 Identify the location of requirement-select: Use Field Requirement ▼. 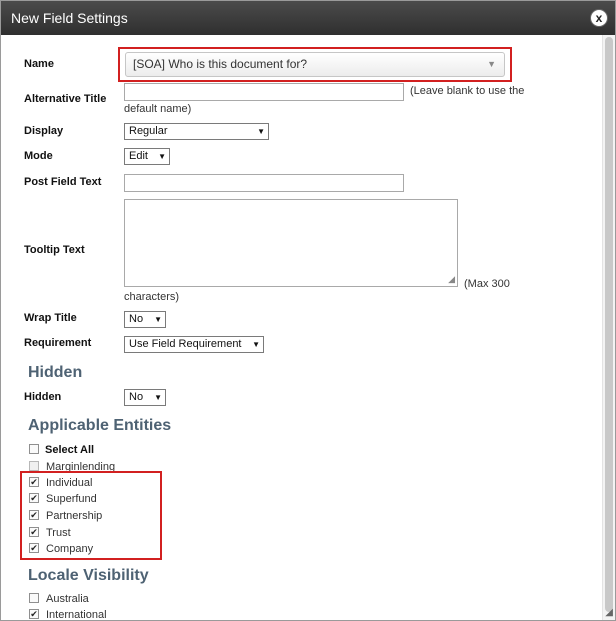
(194, 344).